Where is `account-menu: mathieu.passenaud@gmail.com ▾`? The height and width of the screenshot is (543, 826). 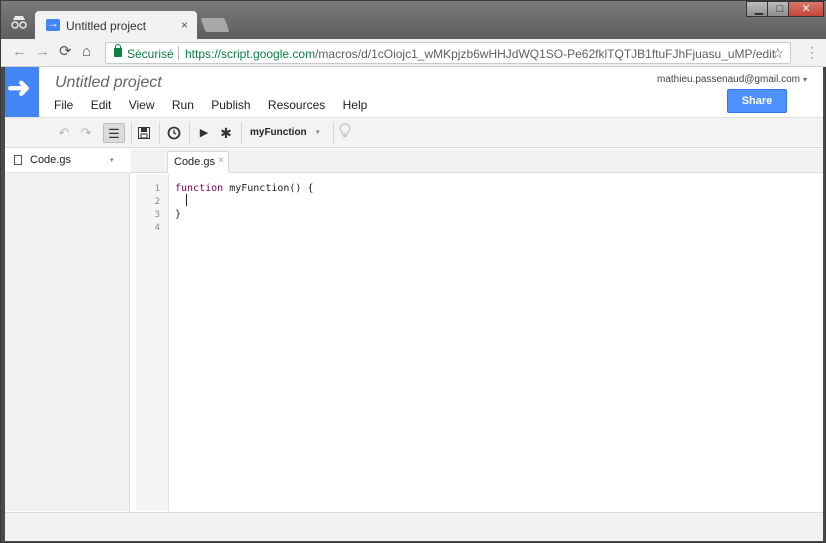 account-menu: mathieu.passenaud@gmail.com ▾ is located at coordinates (732, 79).